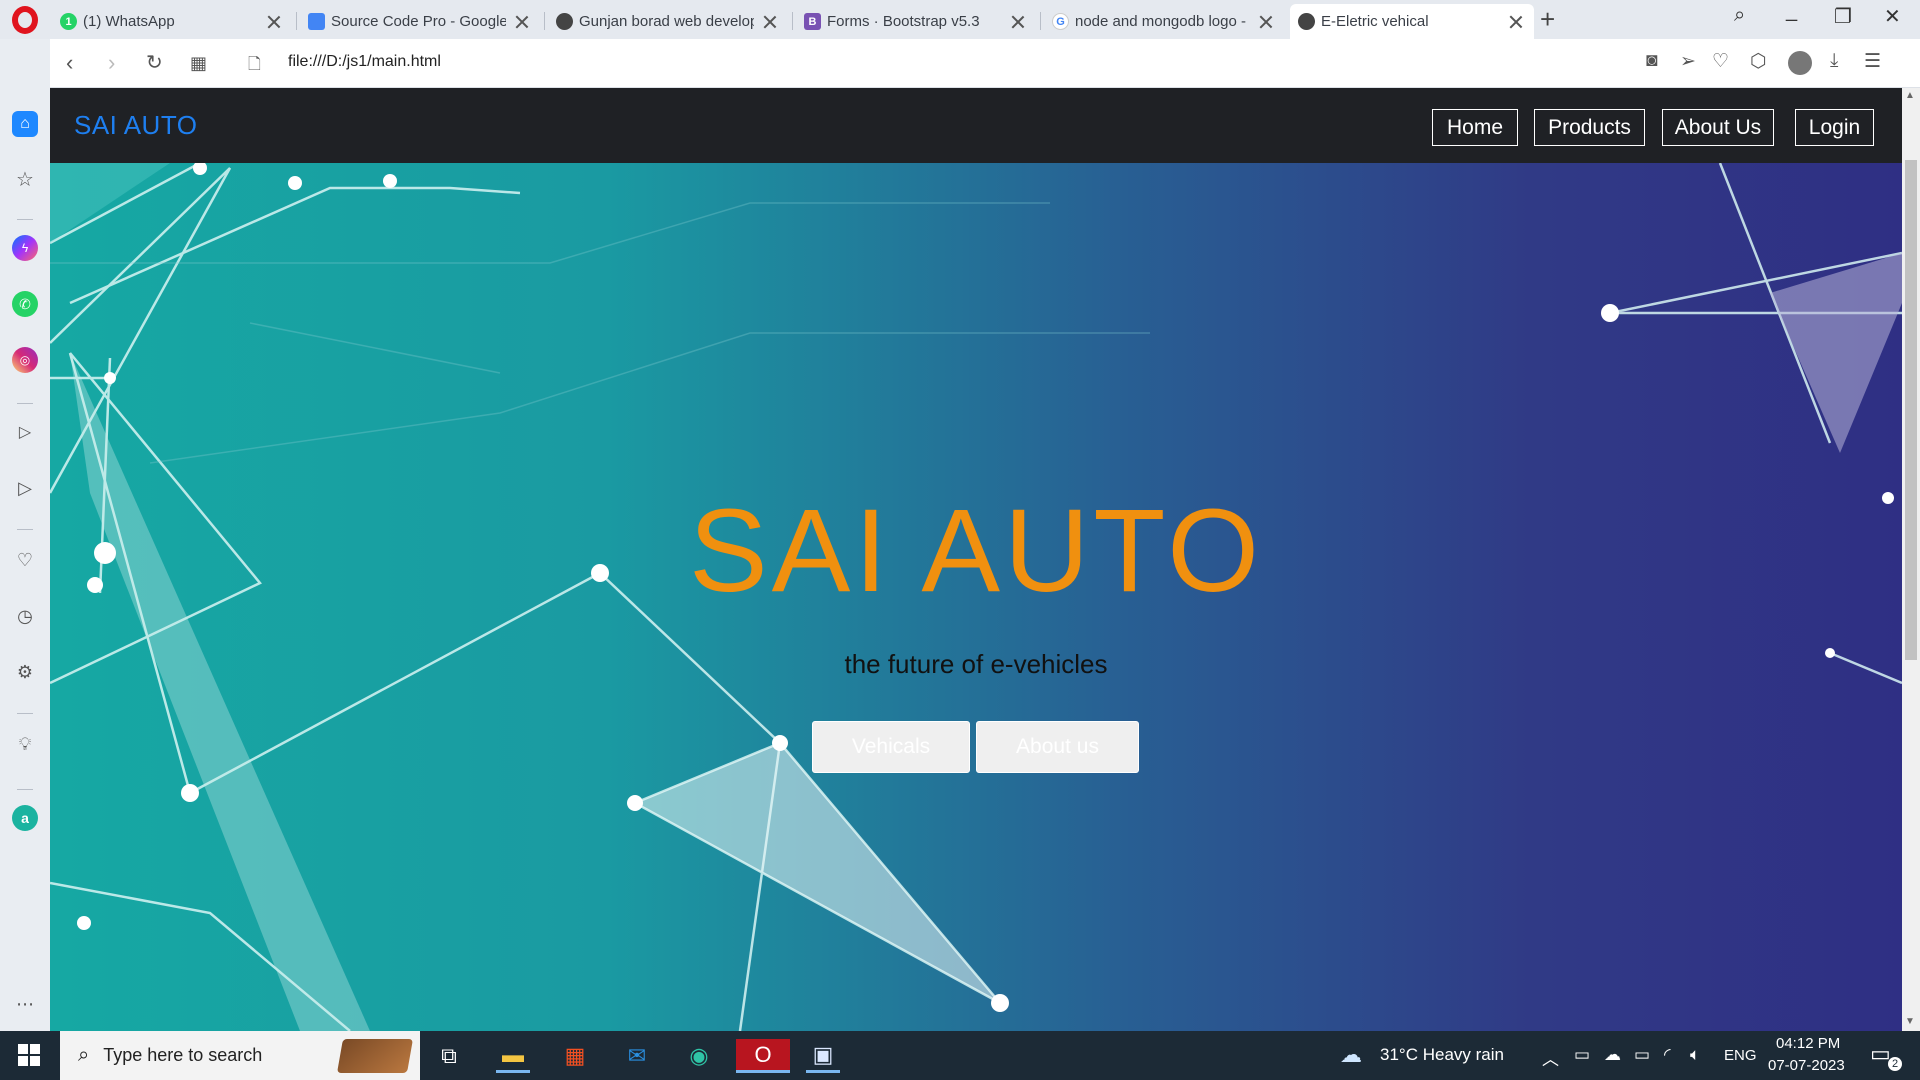  Describe the element at coordinates (135, 125) in the screenshot. I see `site-brand: SAI AUTO` at that location.